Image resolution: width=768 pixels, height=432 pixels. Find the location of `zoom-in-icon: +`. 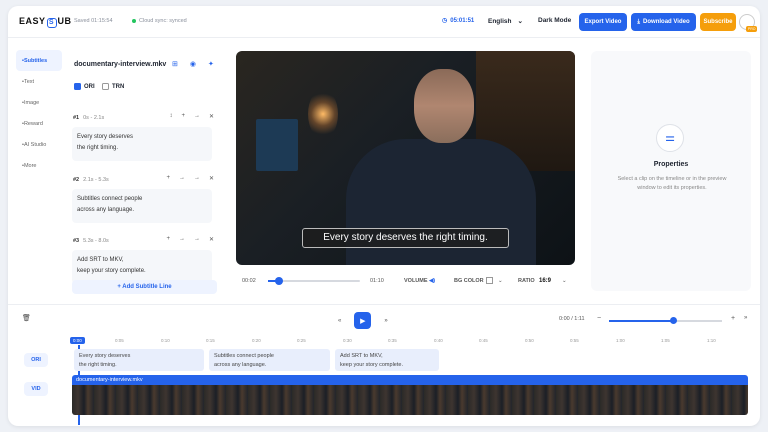

zoom-in-icon: + is located at coordinates (733, 318).